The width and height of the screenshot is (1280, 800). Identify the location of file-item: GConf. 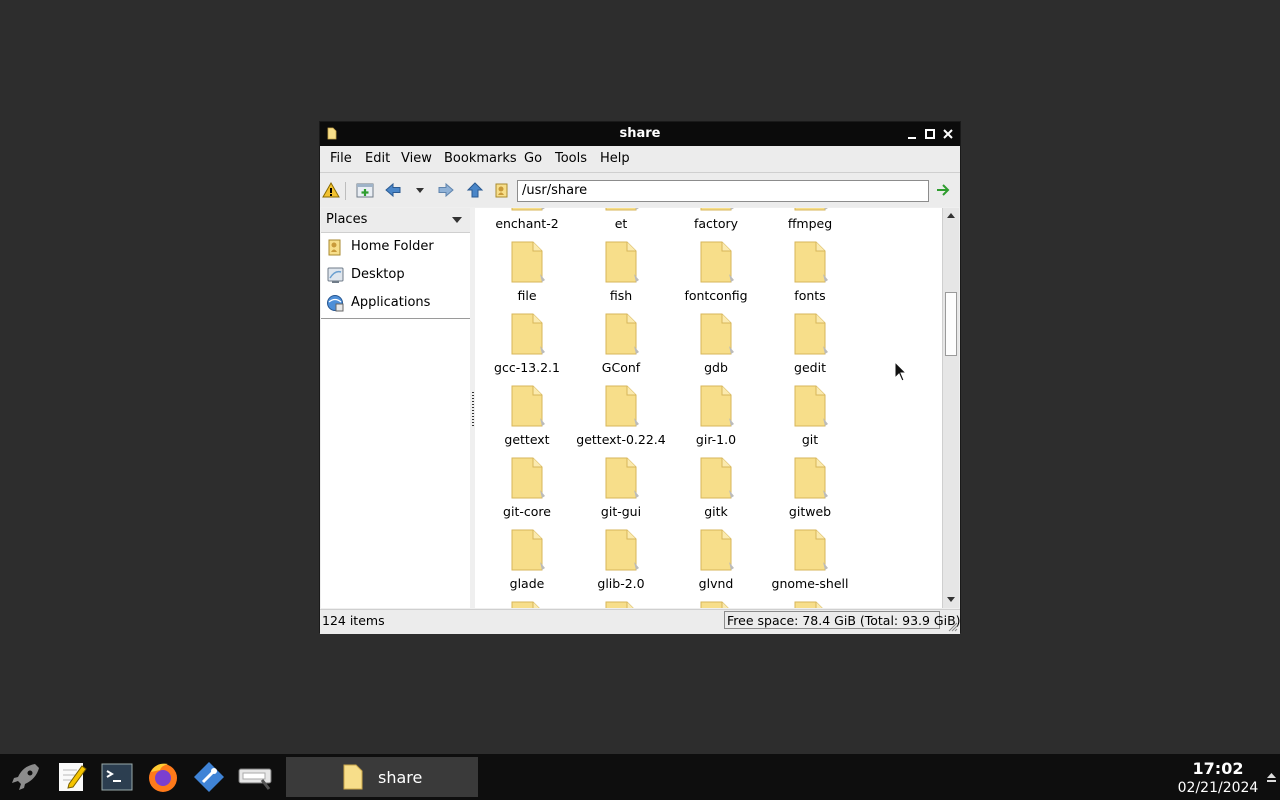
(621, 347).